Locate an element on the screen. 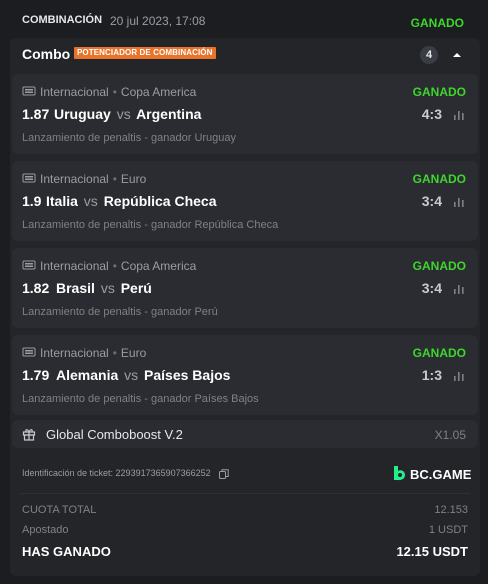  combo-boost-badge: POTENCIADOR DE COMBINACIÓN is located at coordinates (145, 53).